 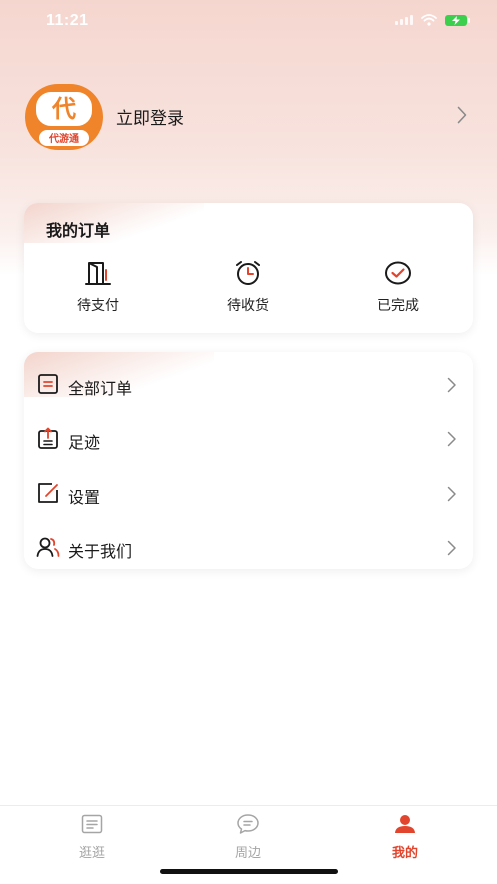 What do you see at coordinates (248, 493) in the screenshot?
I see `menu-item-settings: 设置` at bounding box center [248, 493].